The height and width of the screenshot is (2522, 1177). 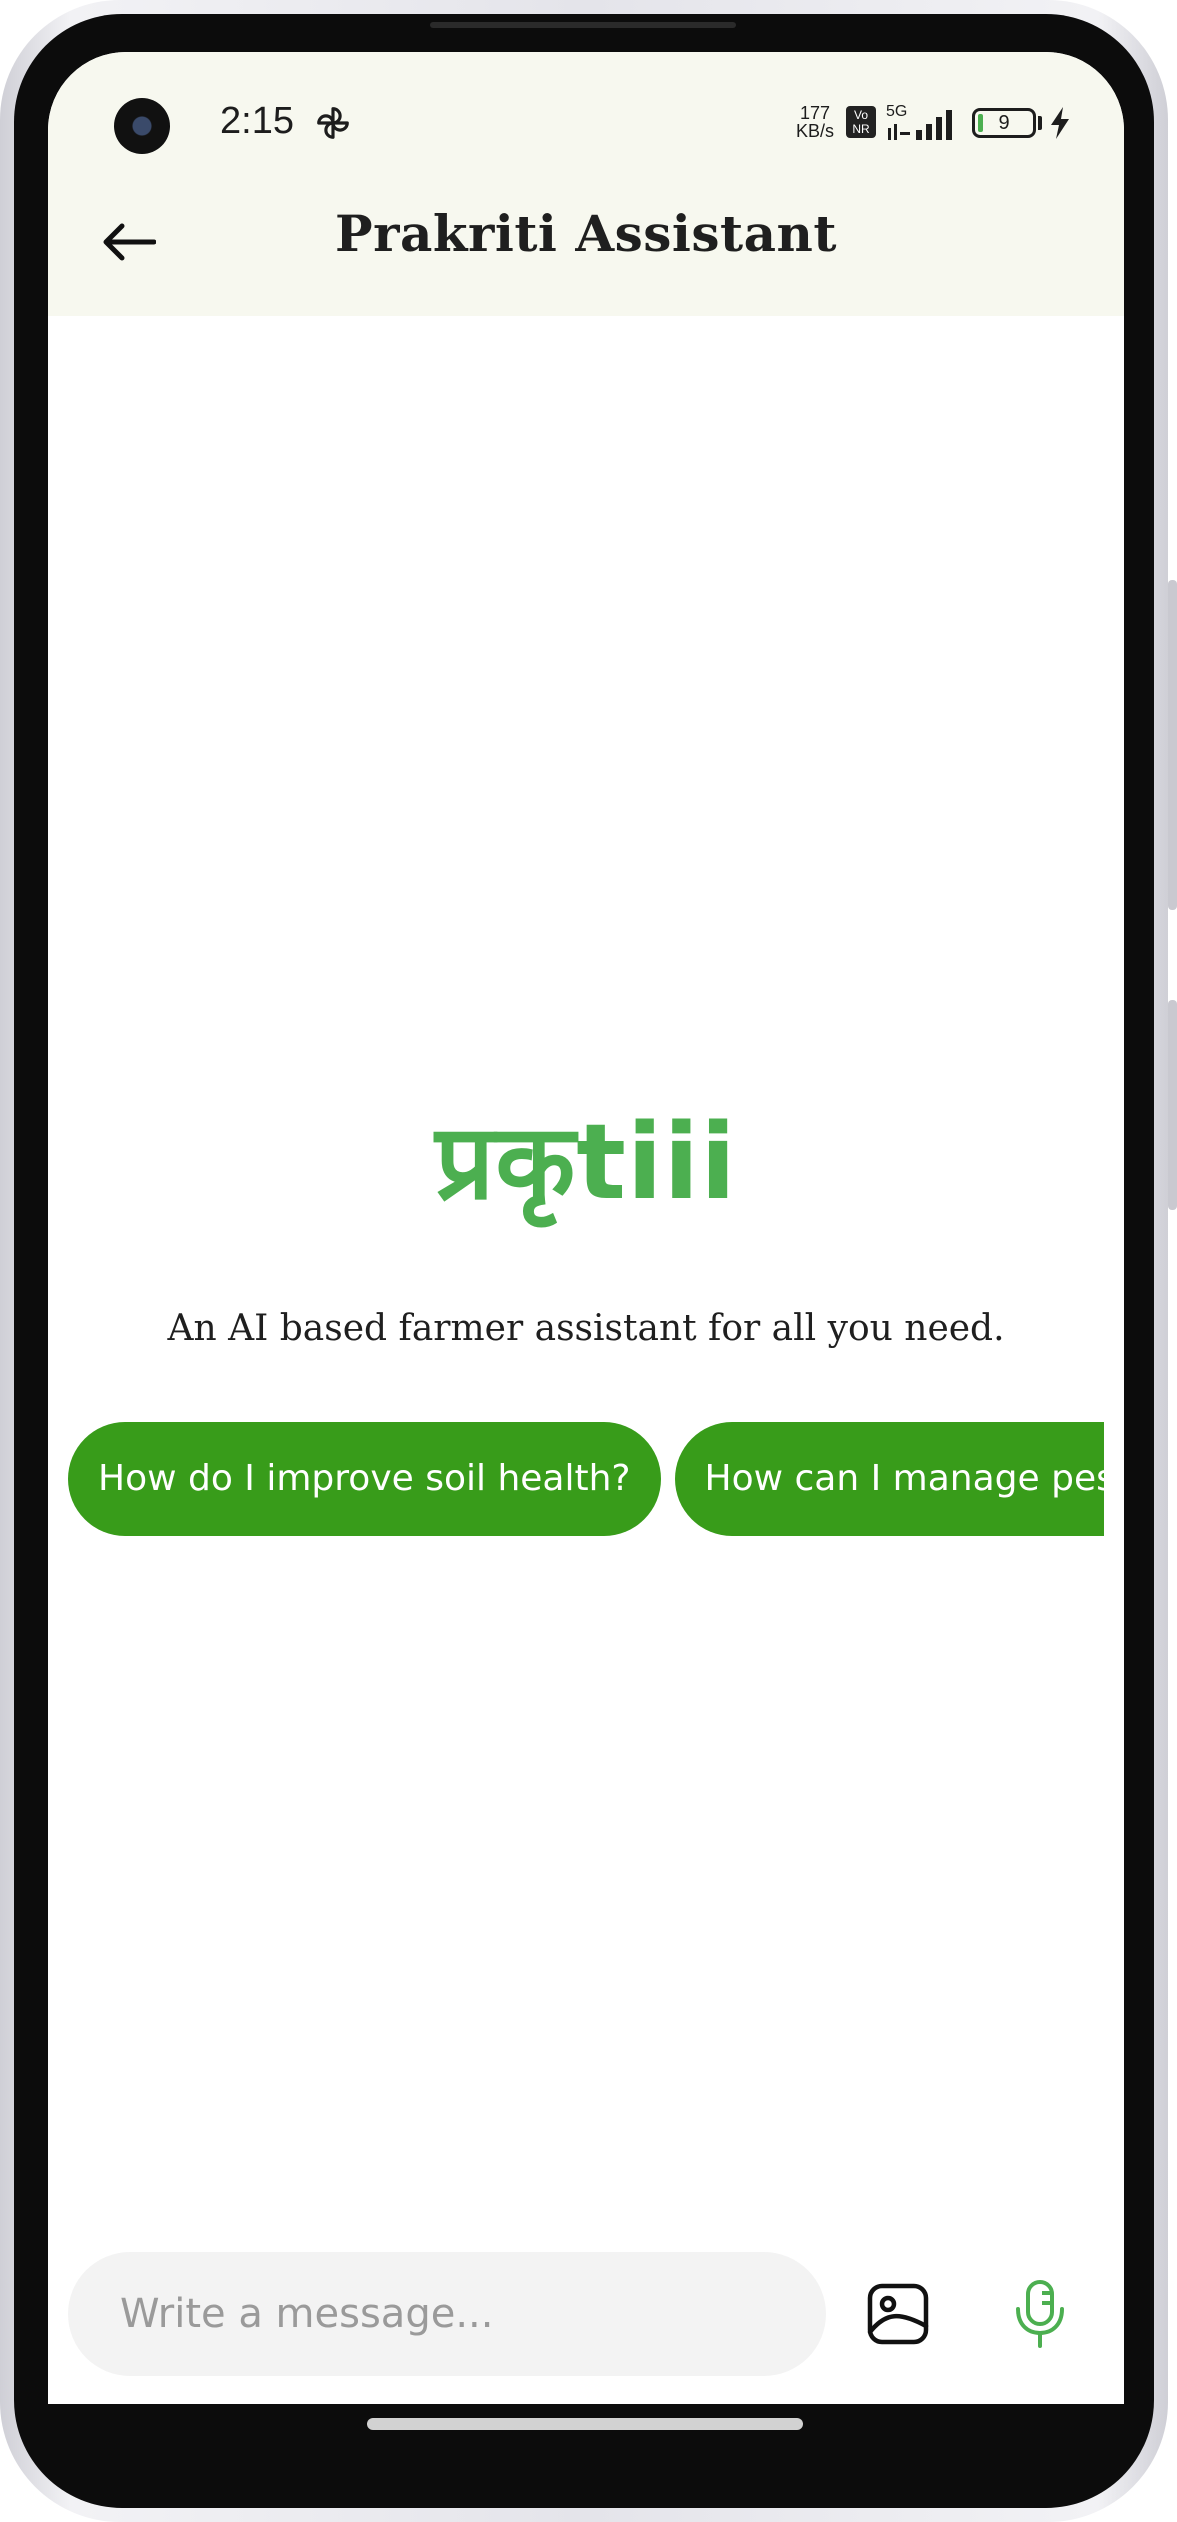 I want to click on earpiece-speaker, so click(x=583, y=25).